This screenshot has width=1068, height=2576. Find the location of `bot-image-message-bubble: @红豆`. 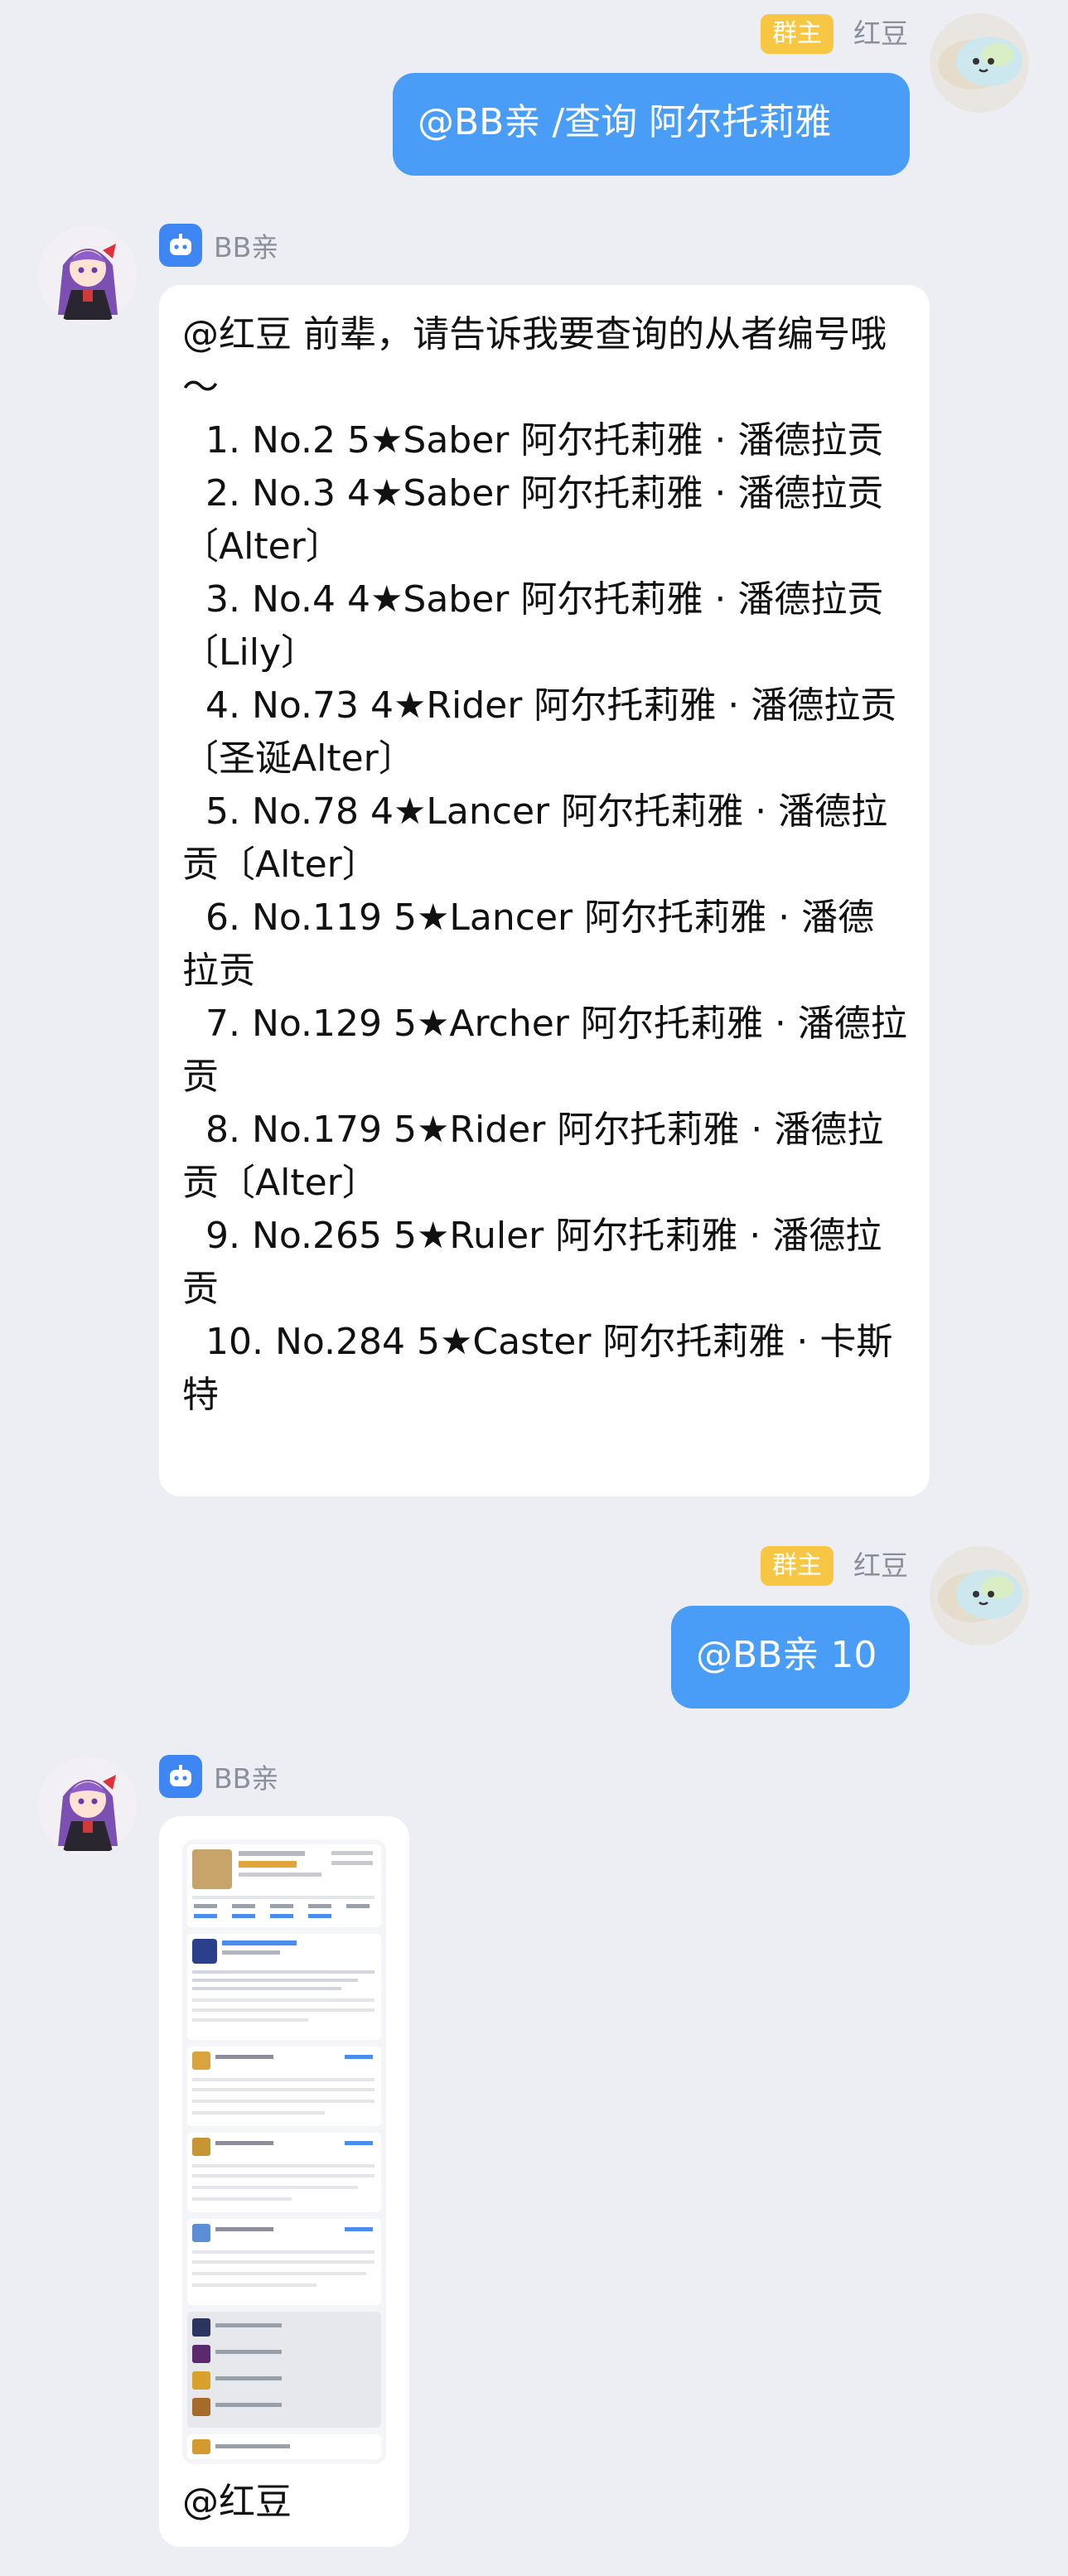

bot-image-message-bubble: @红豆 is located at coordinates (284, 2181).